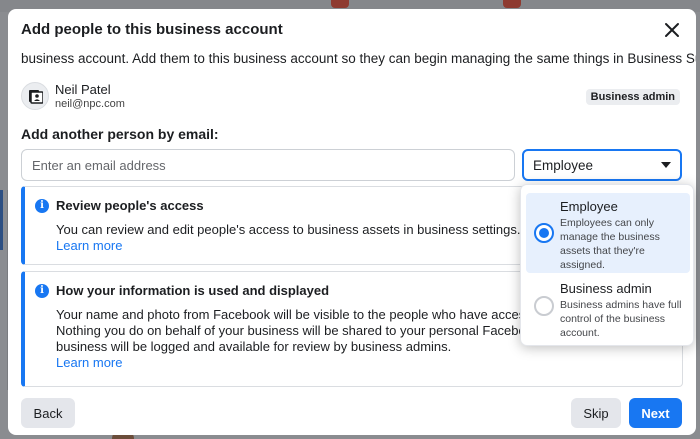 This screenshot has width=700, height=439. I want to click on role-option-title: Business admin, so click(606, 288).